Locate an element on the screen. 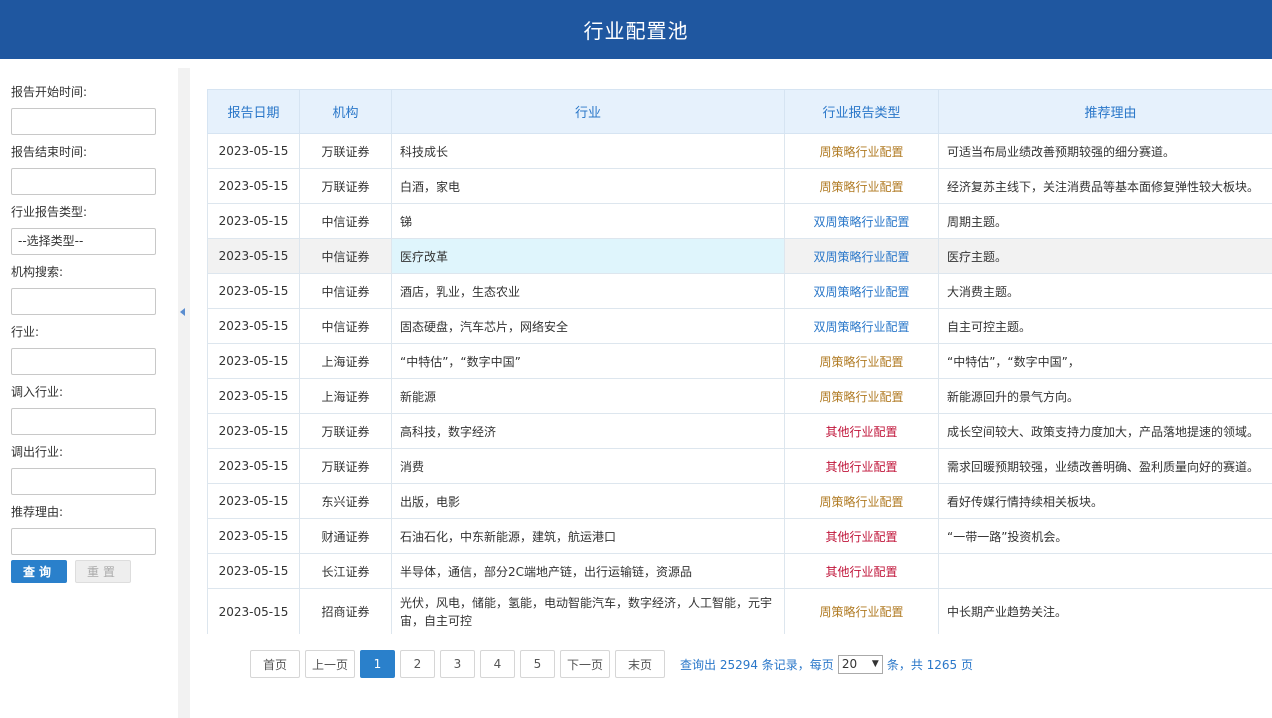 This screenshot has width=1272, height=718. cell-reason: 需求回暖预期较强，业绩改善明确、盈利质量向好的赛道。 is located at coordinates (1105, 466).